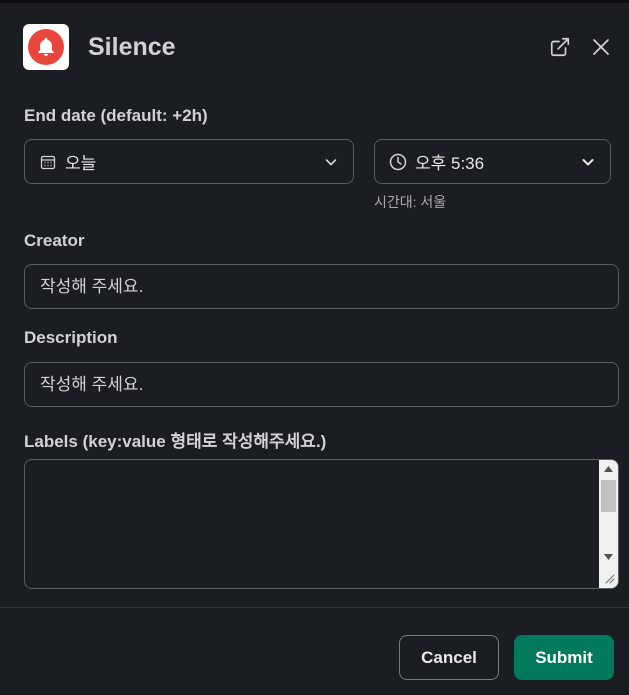  I want to click on expand-button, so click(560, 47).